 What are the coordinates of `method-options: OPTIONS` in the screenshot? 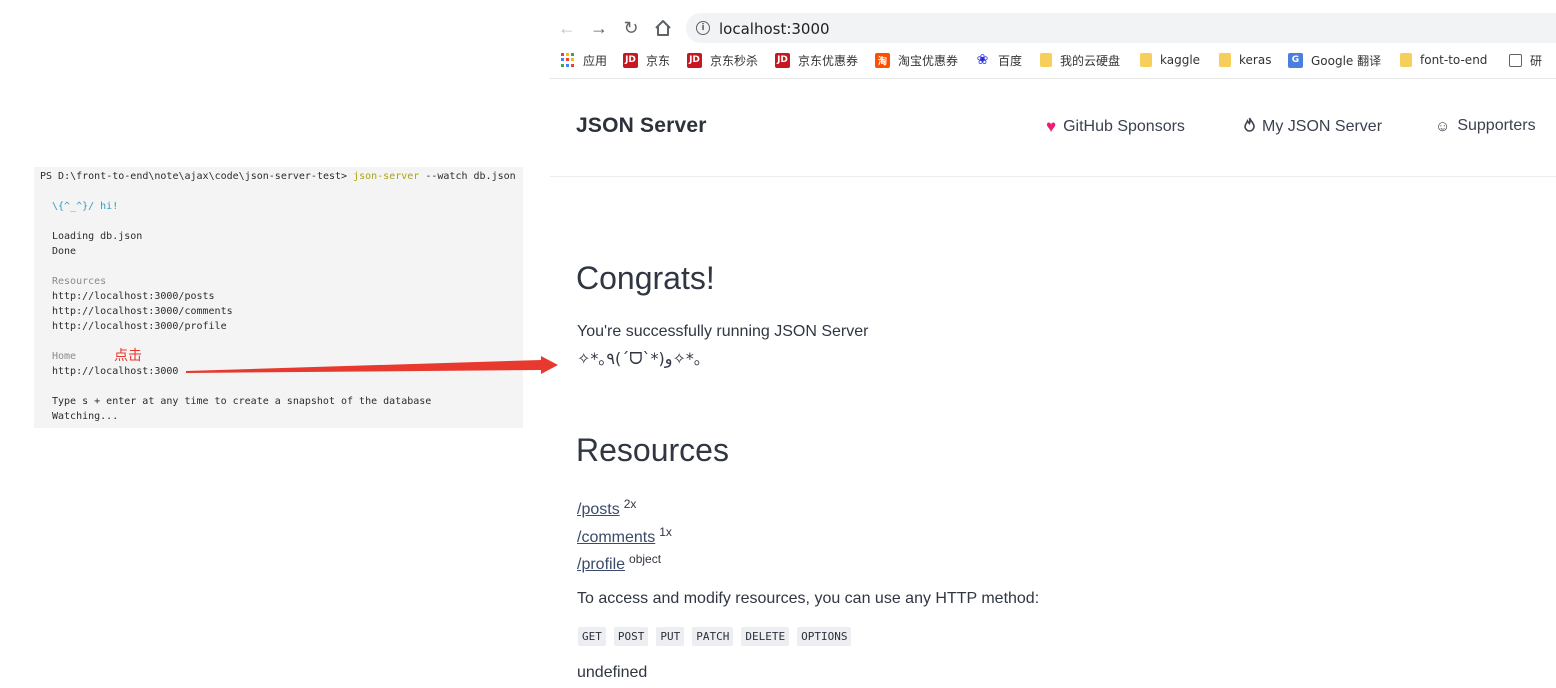 It's located at (824, 636).